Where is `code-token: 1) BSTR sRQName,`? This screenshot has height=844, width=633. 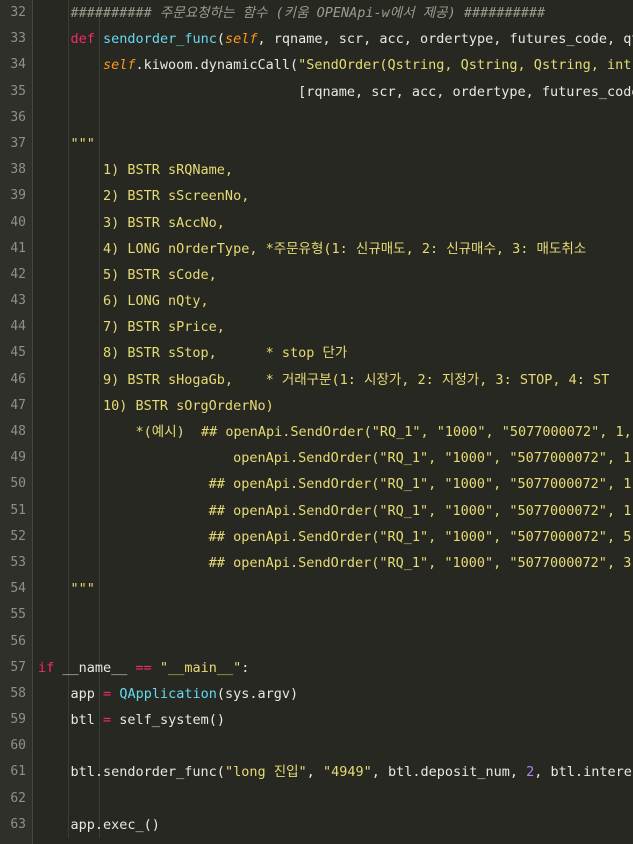 code-token: 1) BSTR sRQName, is located at coordinates (136, 170).